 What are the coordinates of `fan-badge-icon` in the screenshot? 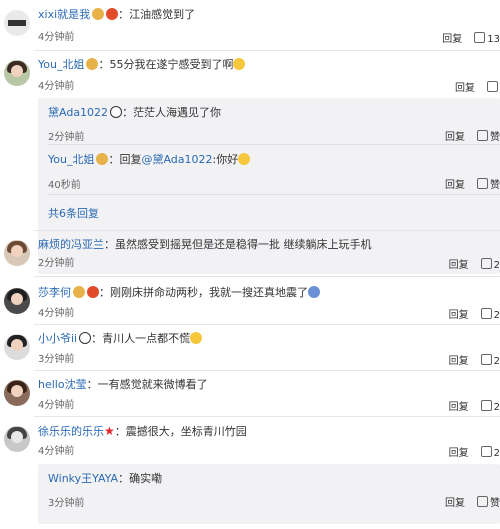 It's located at (93, 292).